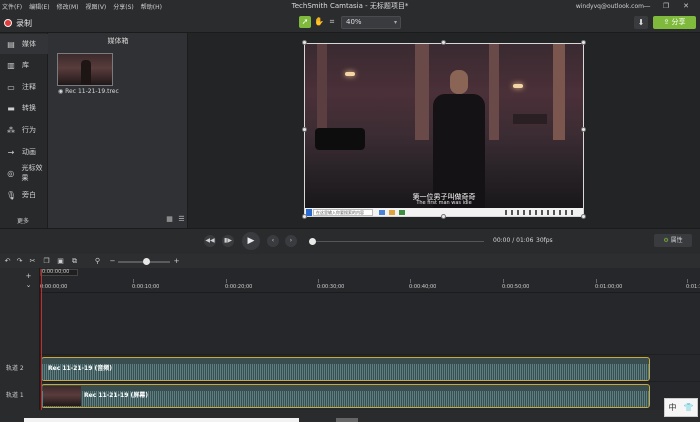 Image resolution: width=700 pixels, height=422 pixels. What do you see at coordinates (68, 6) in the screenshot?
I see `menu-modify: 修改(M)` at bounding box center [68, 6].